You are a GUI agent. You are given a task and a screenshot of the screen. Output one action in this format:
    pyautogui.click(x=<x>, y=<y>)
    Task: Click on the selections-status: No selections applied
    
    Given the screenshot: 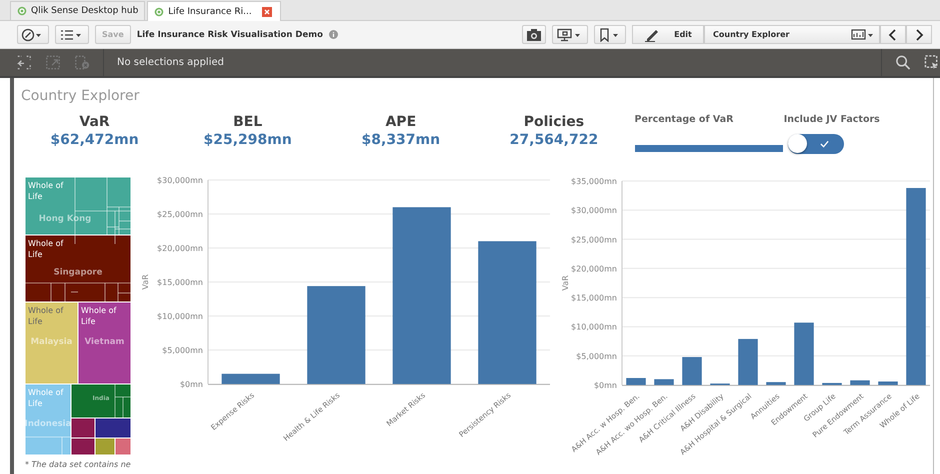 What is the action you would take?
    pyautogui.click(x=170, y=62)
    